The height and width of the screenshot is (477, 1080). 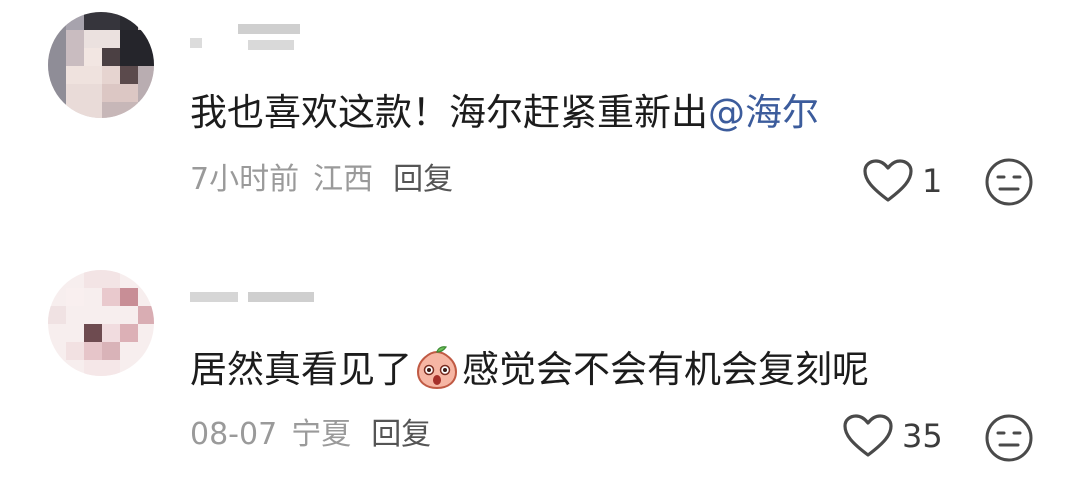 I want to click on comment-meta: 08-07 宁夏 回复, so click(x=317, y=435).